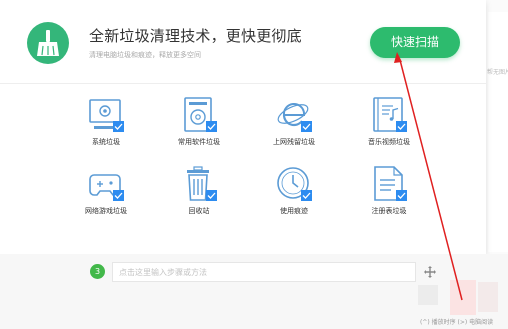 The width and height of the screenshot is (508, 329). Describe the element at coordinates (428, 176) in the screenshot. I see `annotation-arrow` at that location.